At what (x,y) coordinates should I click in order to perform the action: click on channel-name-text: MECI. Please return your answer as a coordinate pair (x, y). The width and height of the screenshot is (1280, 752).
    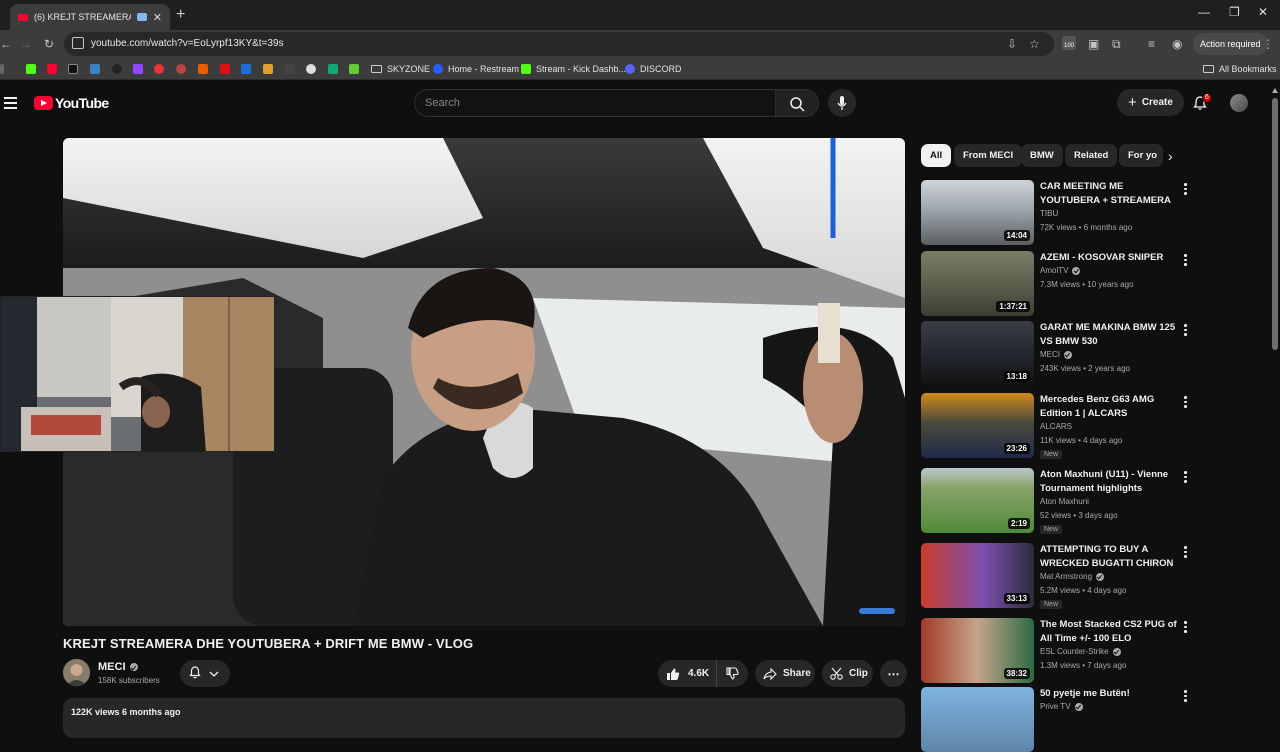
    Looking at the image, I should click on (112, 667).